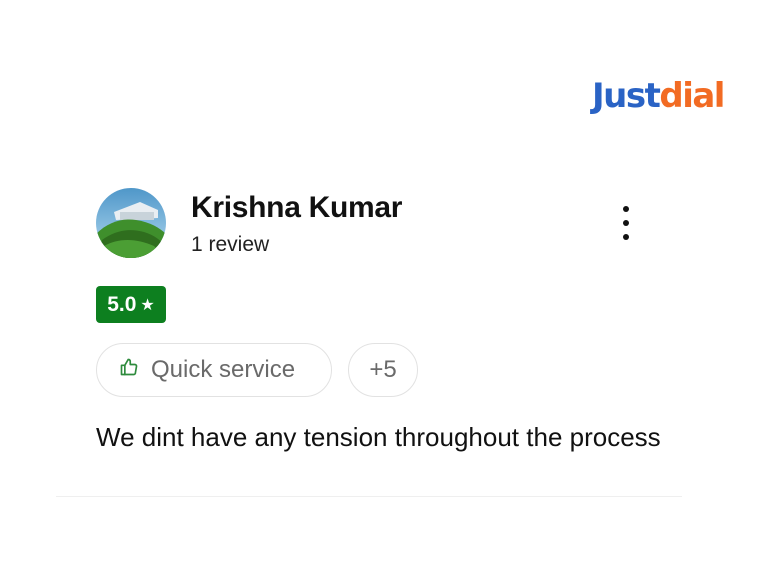 Image resolution: width=768 pixels, height=569 pixels. I want to click on review-count: 1 review, so click(230, 244).